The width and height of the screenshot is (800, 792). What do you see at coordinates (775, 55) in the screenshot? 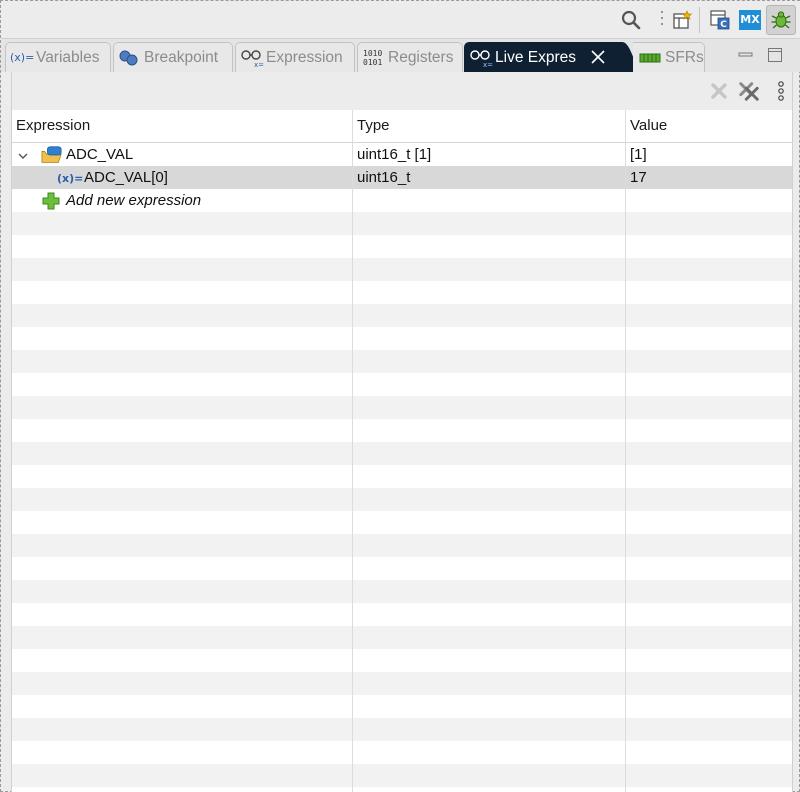
I see `maximize-icon` at bounding box center [775, 55].